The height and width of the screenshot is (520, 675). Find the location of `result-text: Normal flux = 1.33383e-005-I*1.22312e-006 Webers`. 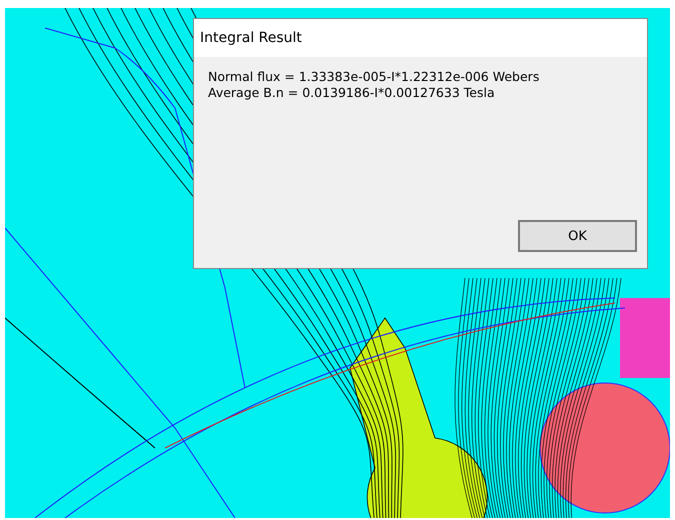

result-text: Normal flux = 1.33383e-005-I*1.22312e-006 Webers is located at coordinates (374, 77).